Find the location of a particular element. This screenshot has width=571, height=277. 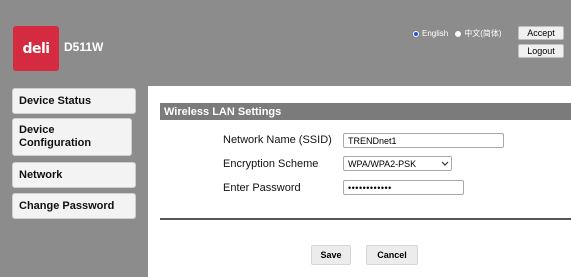

ssid-input: TRENDnet1 is located at coordinates (423, 140).